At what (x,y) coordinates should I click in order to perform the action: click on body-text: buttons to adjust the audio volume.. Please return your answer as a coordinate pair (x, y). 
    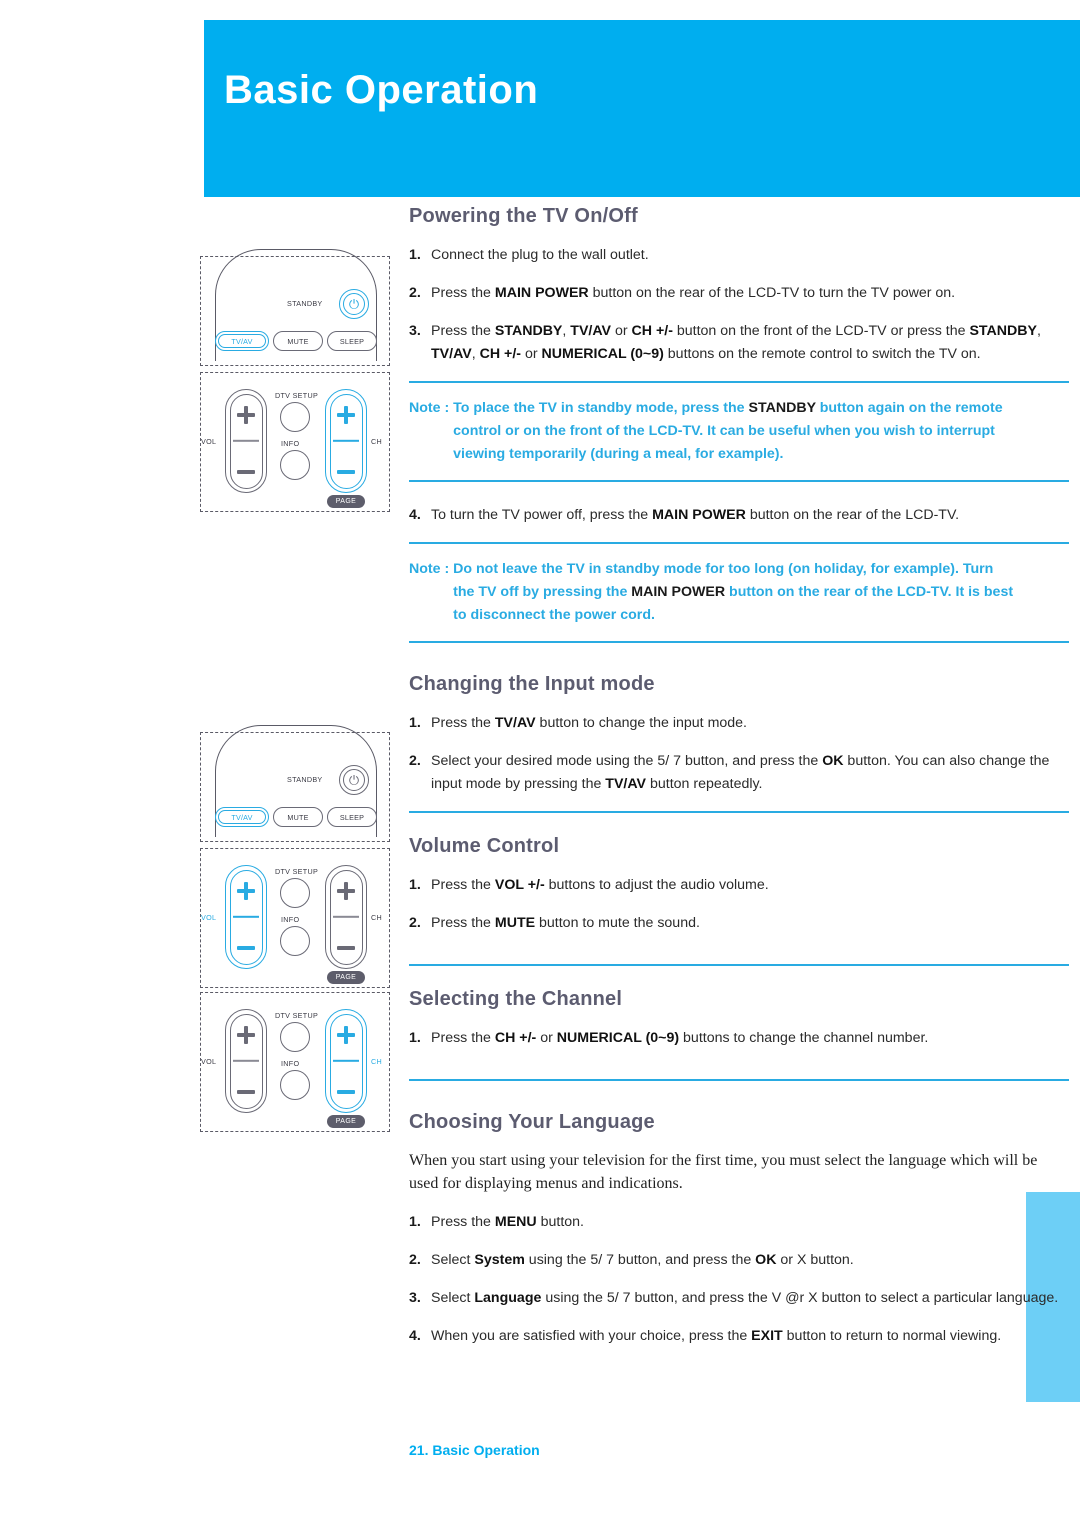
    Looking at the image, I should click on (656, 885).